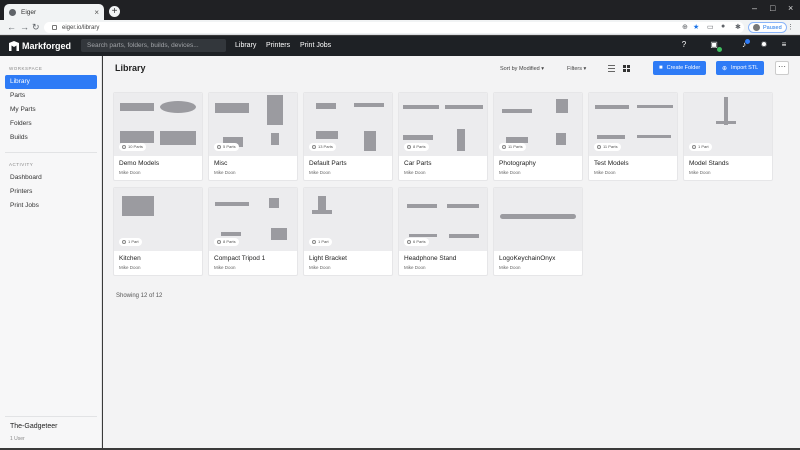  Describe the element at coordinates (315, 45) in the screenshot. I see `nav-print-jobs: Print Jobs` at that location.